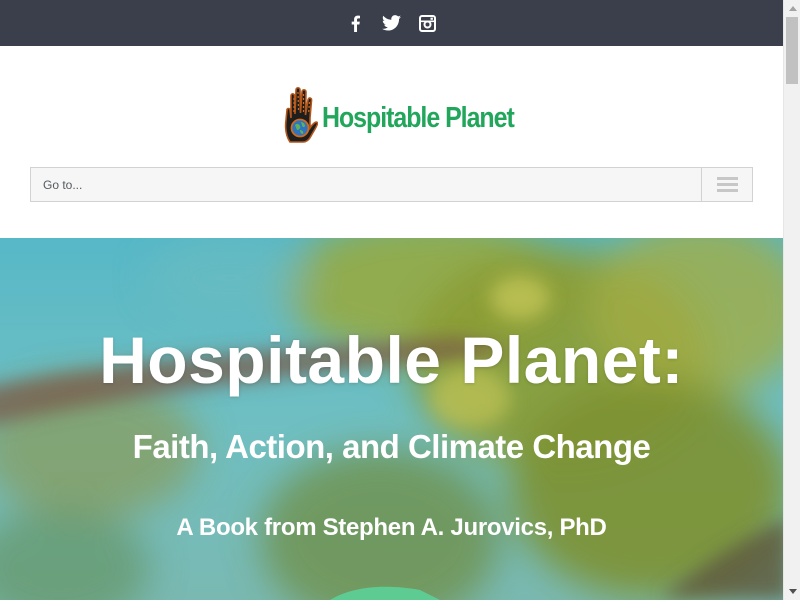 The height and width of the screenshot is (600, 800). What do you see at coordinates (301, 114) in the screenshot?
I see `hand-globe-logo-icon` at bounding box center [301, 114].